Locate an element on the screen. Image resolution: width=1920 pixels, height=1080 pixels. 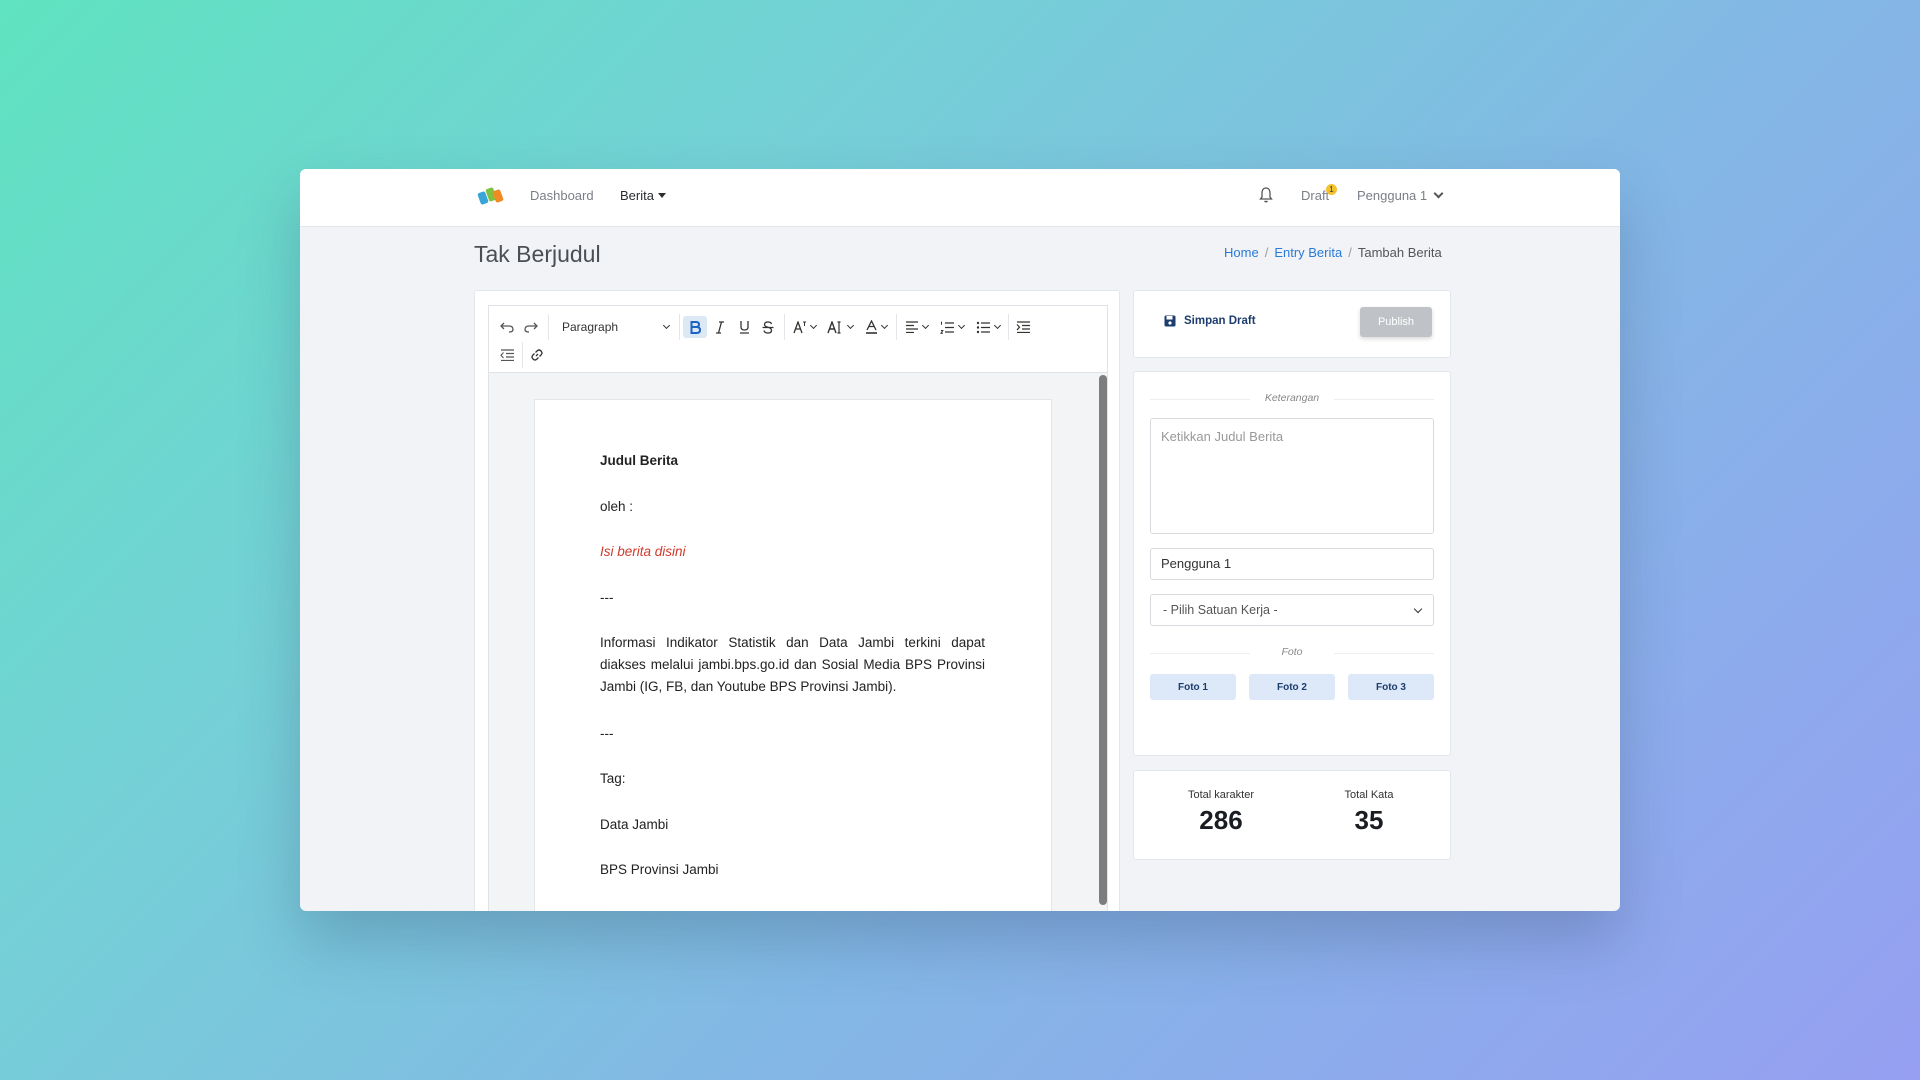
action-card: Simpan Draft Publish is located at coordinates (1292, 324).